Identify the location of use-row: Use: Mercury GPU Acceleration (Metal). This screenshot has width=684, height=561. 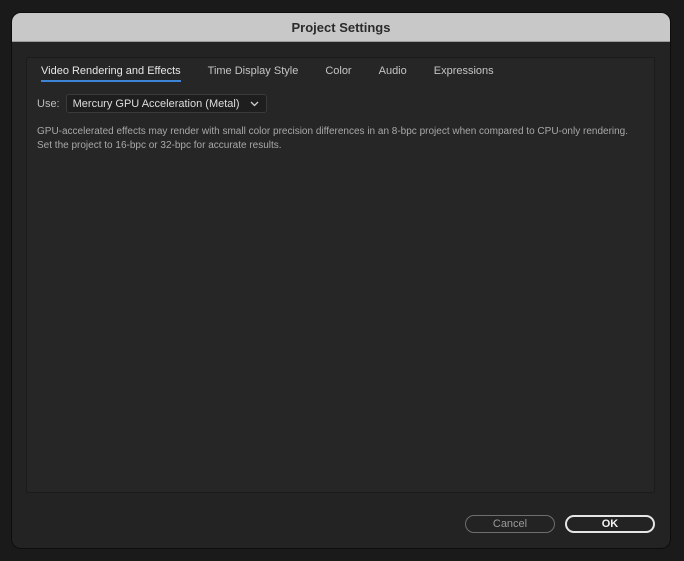
(152, 103).